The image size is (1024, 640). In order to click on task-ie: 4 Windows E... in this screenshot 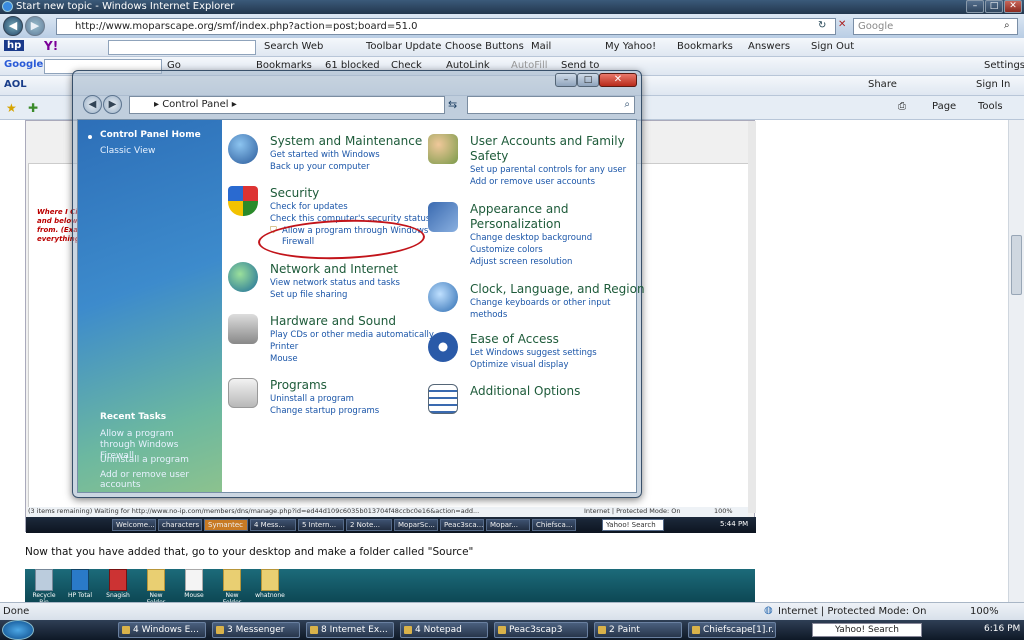, I will do `click(162, 630)`.